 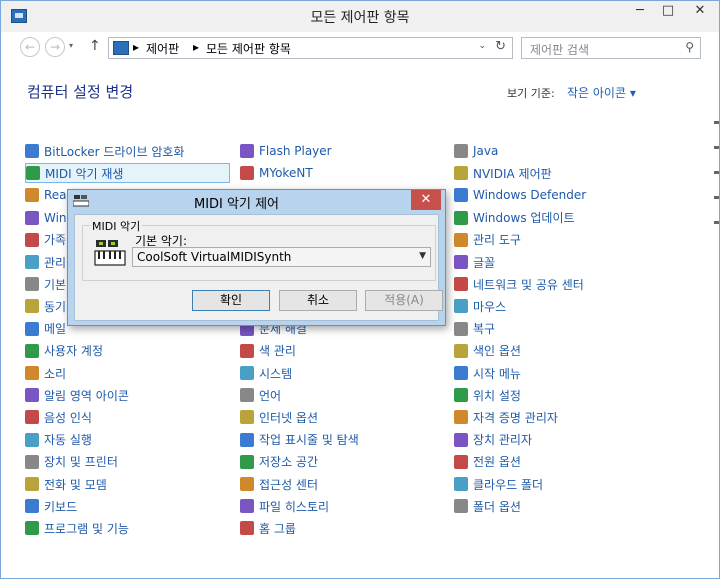 What do you see at coordinates (231, 300) in the screenshot?
I see `ok-button: 확인` at bounding box center [231, 300].